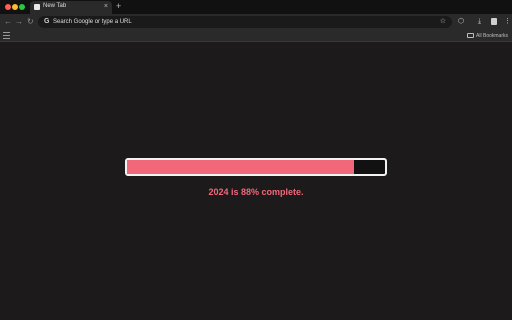 The width and height of the screenshot is (512, 320). I want to click on year-progress-bar, so click(256, 167).